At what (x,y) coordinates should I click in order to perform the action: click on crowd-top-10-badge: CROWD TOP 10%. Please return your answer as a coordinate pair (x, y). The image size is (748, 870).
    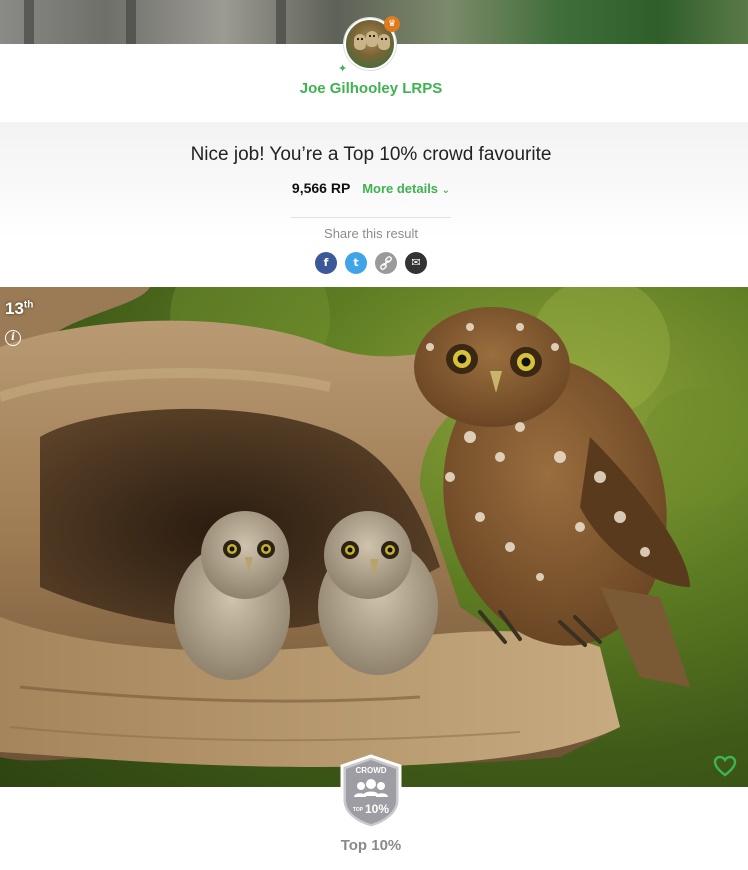
    Looking at the image, I should click on (371, 792).